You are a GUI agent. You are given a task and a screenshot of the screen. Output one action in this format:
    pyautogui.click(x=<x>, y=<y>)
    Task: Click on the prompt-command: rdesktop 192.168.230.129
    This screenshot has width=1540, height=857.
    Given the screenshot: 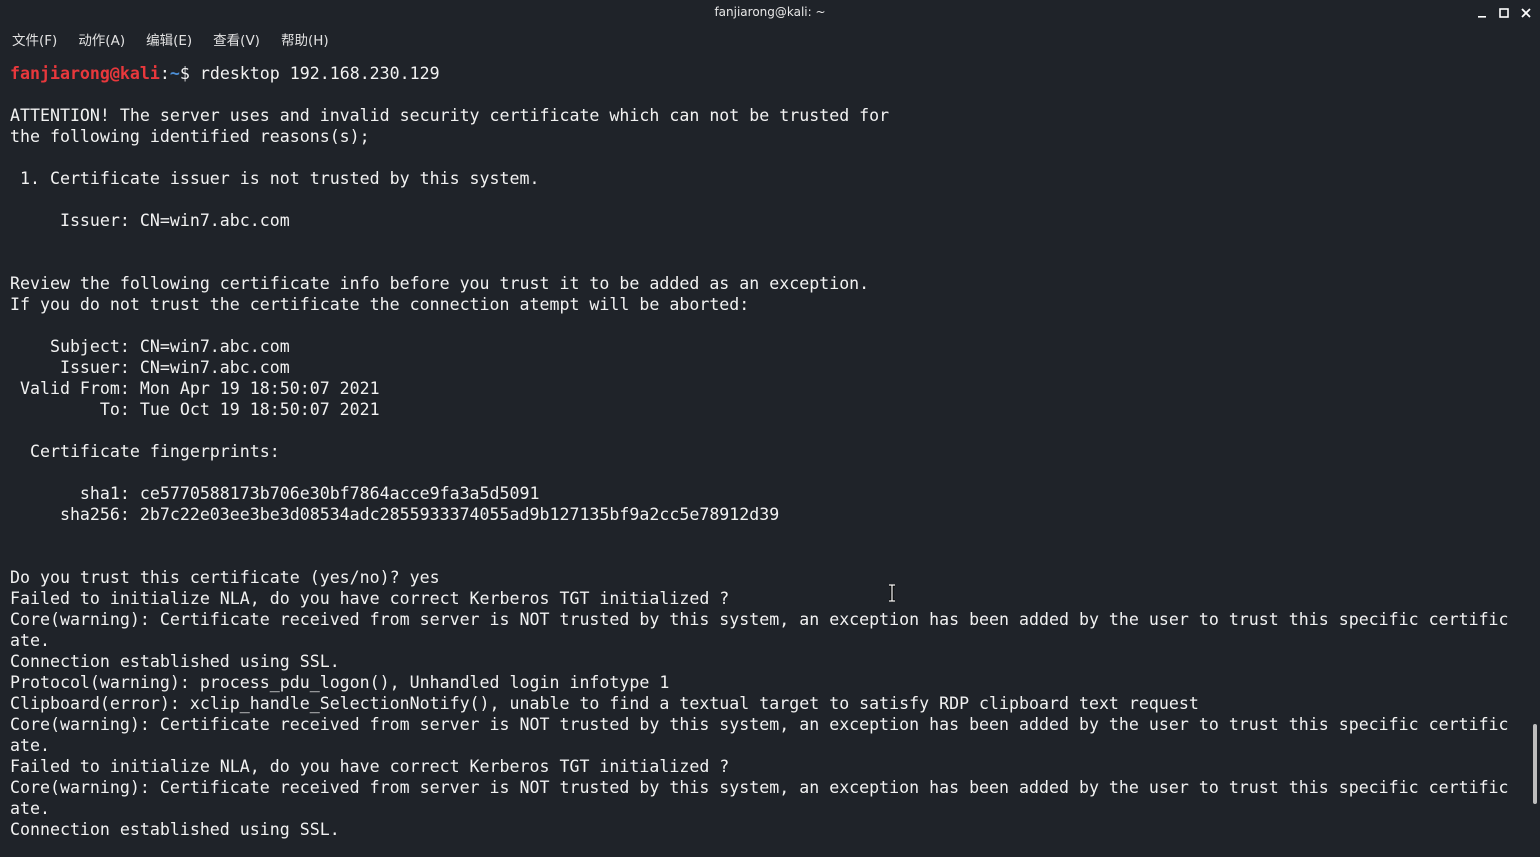 What is the action you would take?
    pyautogui.click(x=319, y=73)
    